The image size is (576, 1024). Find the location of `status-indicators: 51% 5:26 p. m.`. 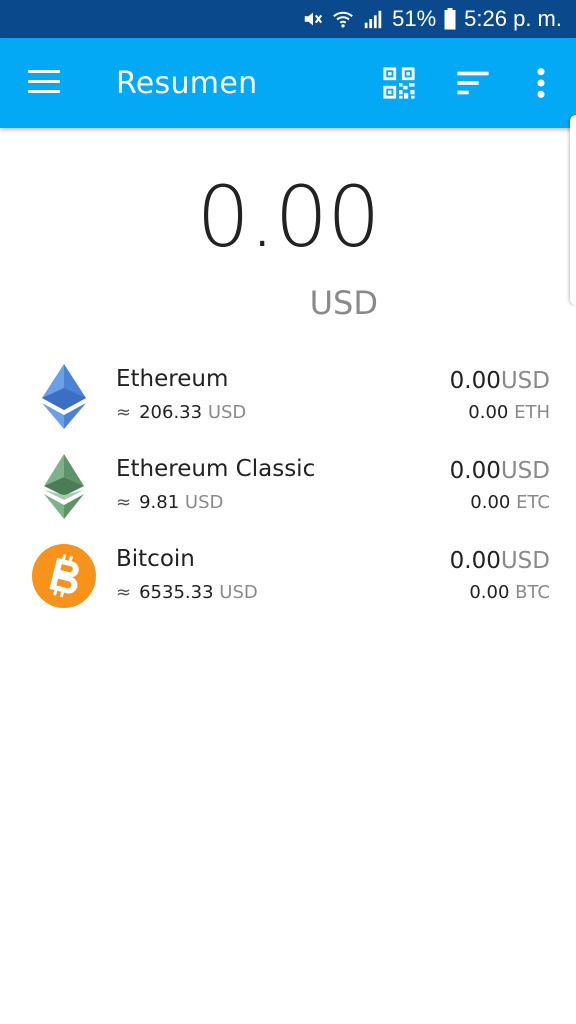

status-indicators: 51% 5:26 p. m. is located at coordinates (432, 19).